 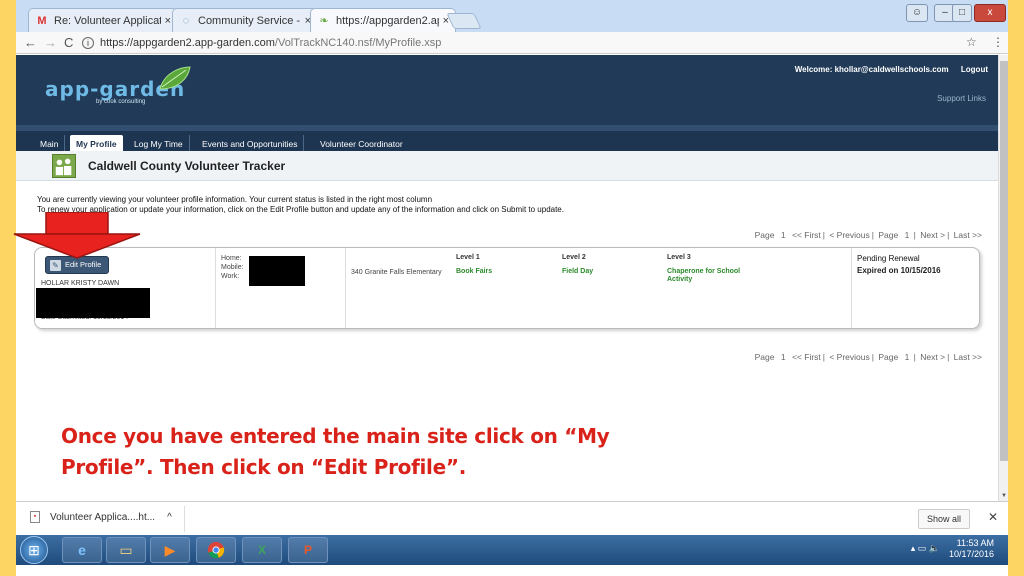 What do you see at coordinates (34, 550) in the screenshot?
I see `start-button: ⊞` at bounding box center [34, 550].